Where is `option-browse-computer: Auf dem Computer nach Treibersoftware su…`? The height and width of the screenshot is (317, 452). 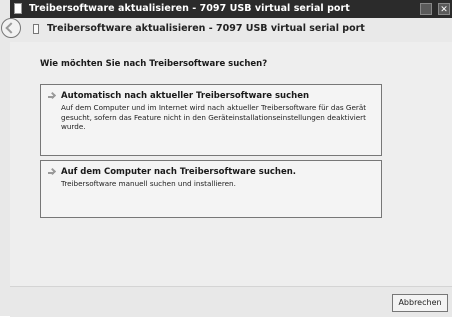
option-browse-computer: Auf dem Computer nach Treibersoftware su… is located at coordinates (211, 189).